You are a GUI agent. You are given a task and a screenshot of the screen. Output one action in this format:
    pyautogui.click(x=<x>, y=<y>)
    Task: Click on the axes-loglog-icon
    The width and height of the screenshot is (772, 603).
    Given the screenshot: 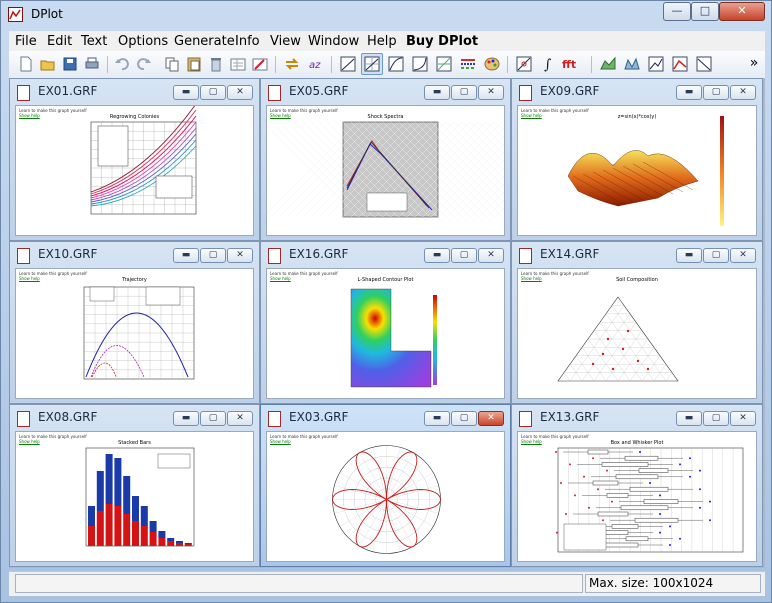 What is the action you would take?
    pyautogui.click(x=444, y=64)
    